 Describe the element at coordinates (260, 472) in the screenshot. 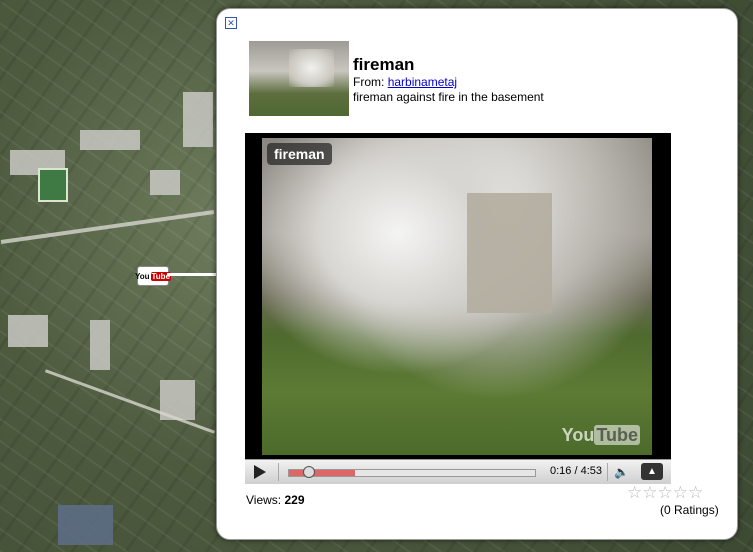

I see `play-icon` at that location.